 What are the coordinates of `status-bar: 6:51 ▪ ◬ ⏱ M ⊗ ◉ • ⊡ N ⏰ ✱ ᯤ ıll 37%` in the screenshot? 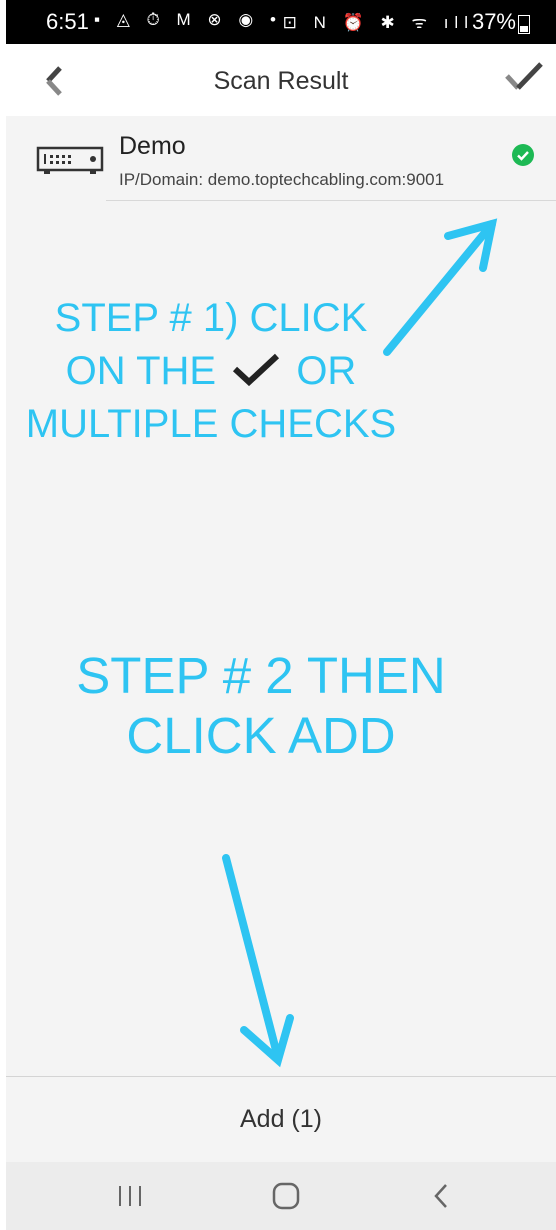 It's located at (281, 22).